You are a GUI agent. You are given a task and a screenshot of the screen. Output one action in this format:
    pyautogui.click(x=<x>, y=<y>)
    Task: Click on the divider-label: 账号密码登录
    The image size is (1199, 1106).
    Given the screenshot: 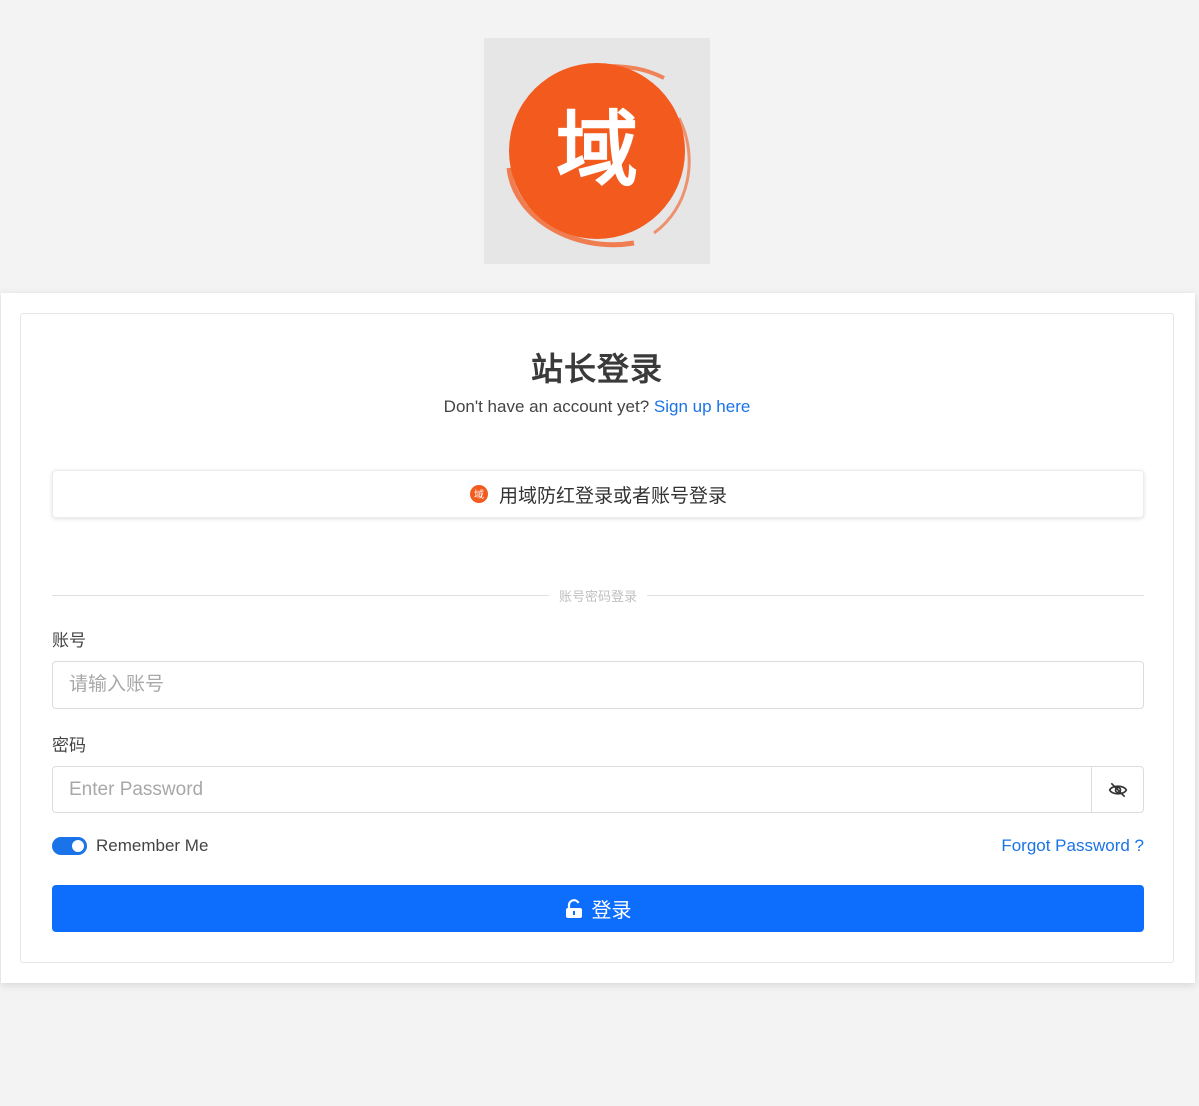 What is the action you would take?
    pyautogui.click(x=598, y=596)
    